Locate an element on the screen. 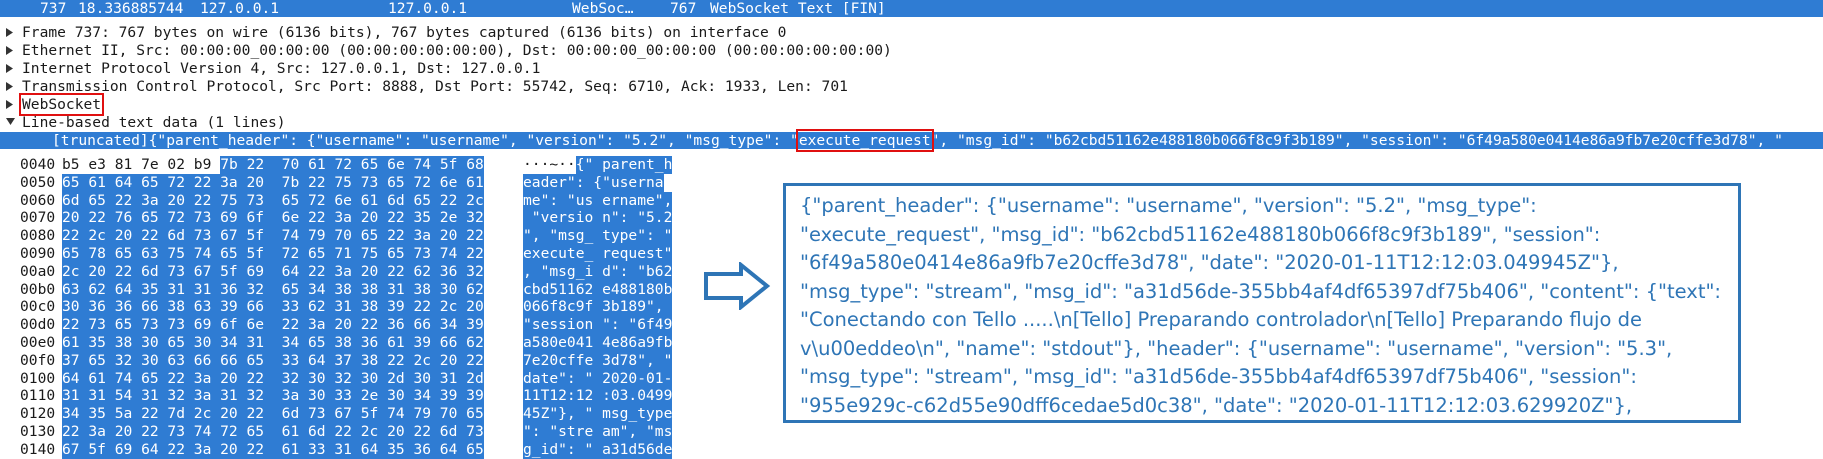  hex-bytes-unselected: b5 e3 81 7e 02 b9 is located at coordinates (141, 164).